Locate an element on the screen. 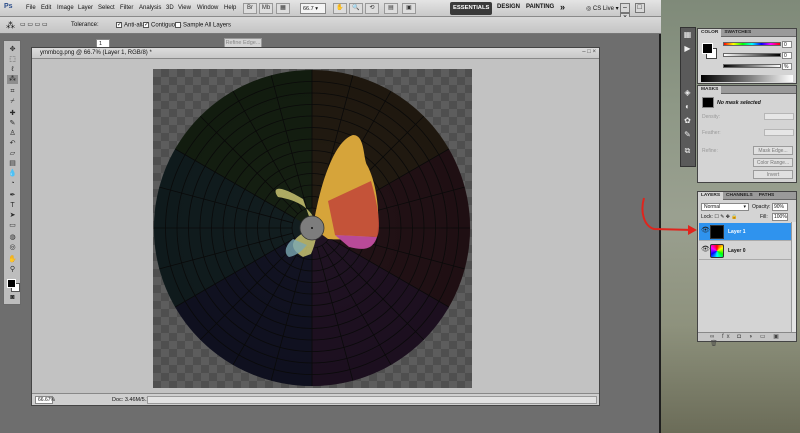 This screenshot has height=433, width=800. tab-layers: LAYERS is located at coordinates (711, 196).